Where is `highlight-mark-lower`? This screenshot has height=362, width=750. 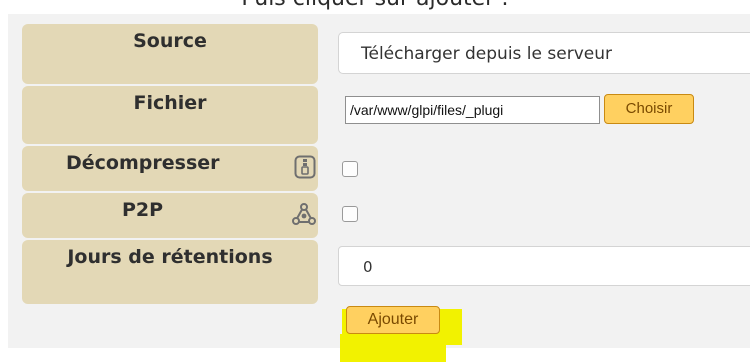 highlight-mark-lower is located at coordinates (393, 348).